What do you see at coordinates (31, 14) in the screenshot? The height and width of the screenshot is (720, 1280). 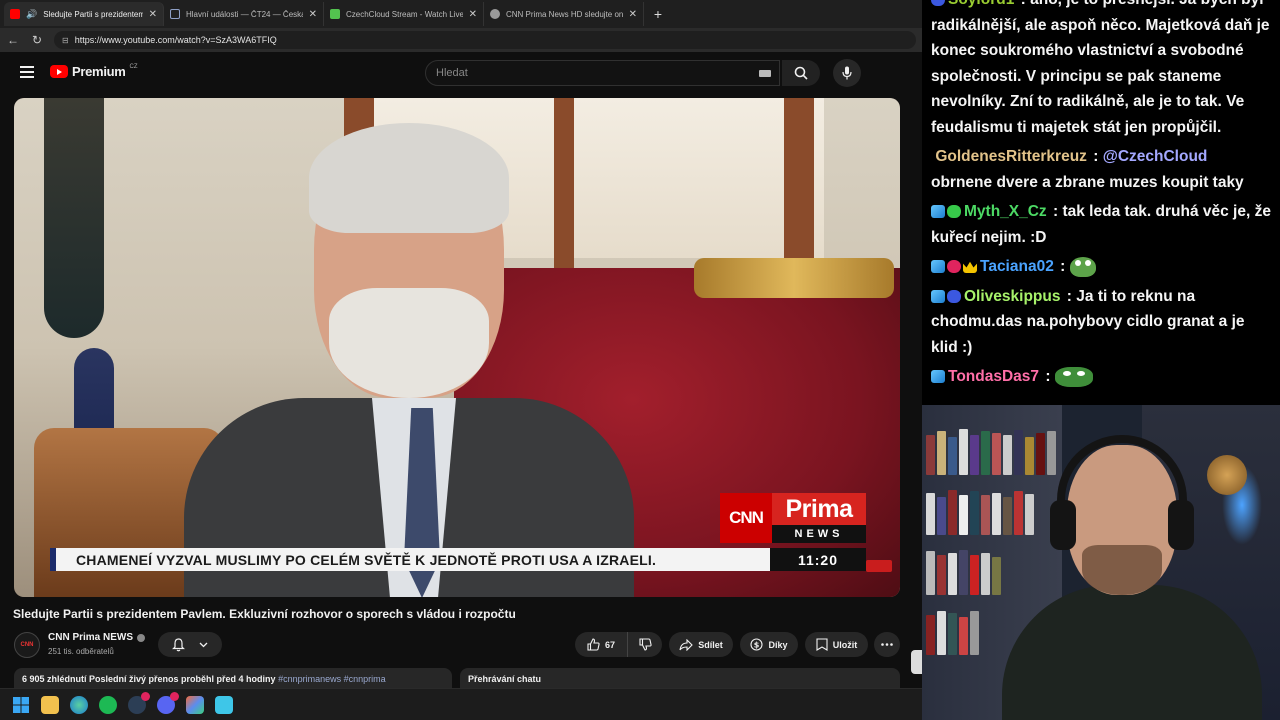 I see `speaker-icon: 🔊` at bounding box center [31, 14].